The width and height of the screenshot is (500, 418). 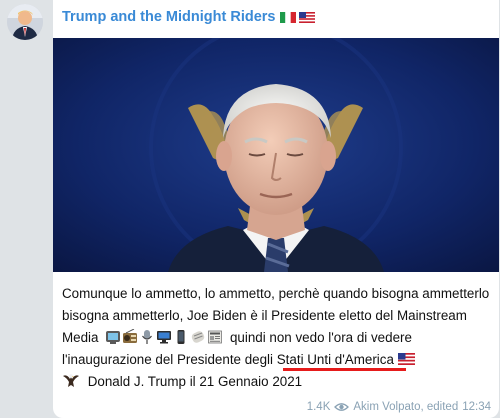 I want to click on italy-flag-icon, so click(x=288, y=17).